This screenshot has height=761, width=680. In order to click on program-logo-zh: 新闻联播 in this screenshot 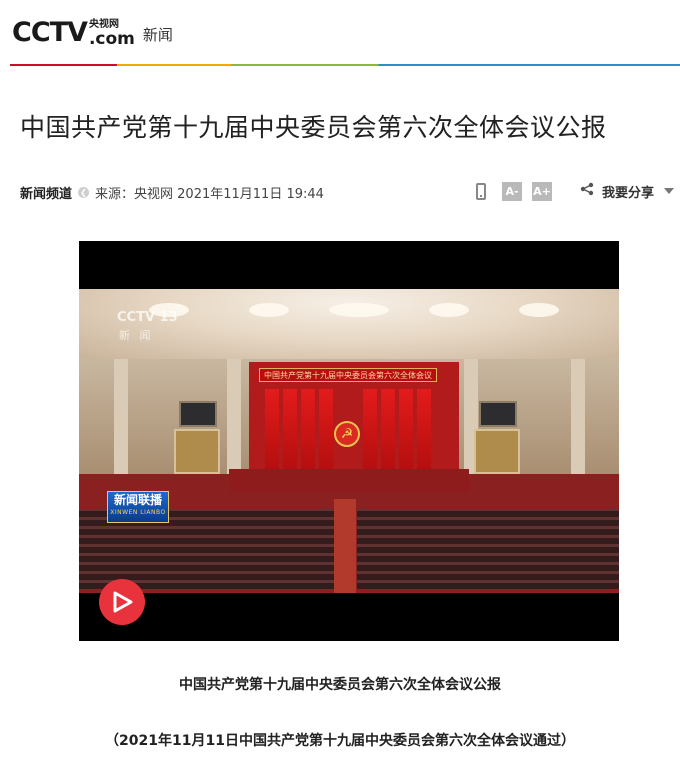, I will do `click(137, 500)`.